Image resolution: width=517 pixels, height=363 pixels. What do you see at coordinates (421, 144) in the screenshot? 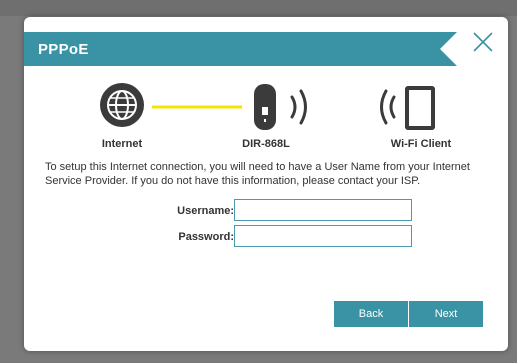
I see `client-label: Wi-Fi Client` at bounding box center [421, 144].